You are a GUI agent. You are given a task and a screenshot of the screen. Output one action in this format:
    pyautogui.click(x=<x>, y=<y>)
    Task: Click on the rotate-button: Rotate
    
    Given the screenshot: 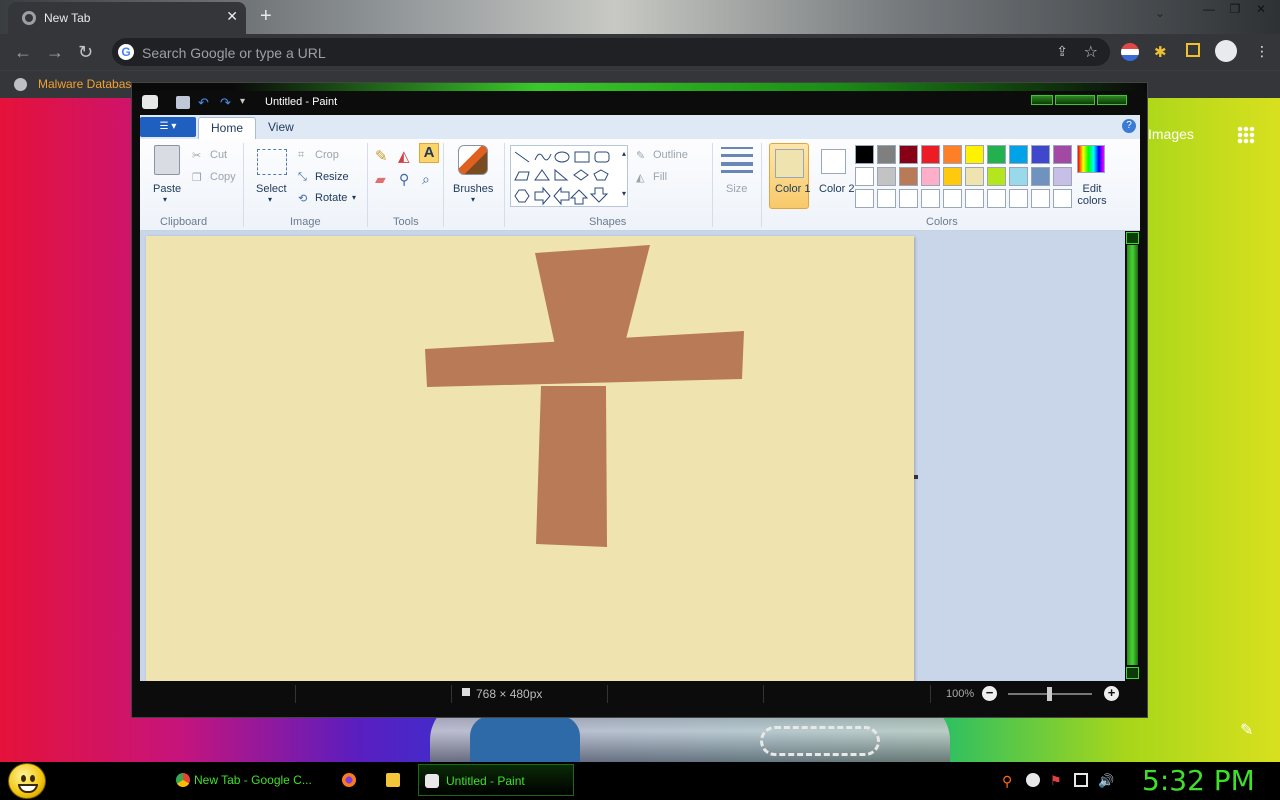 What is the action you would take?
    pyautogui.click(x=331, y=198)
    